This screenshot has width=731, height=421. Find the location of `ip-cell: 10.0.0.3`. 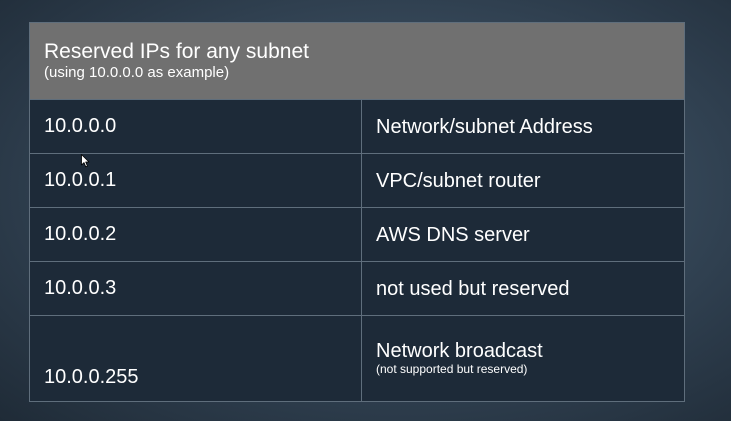

ip-cell: 10.0.0.3 is located at coordinates (195, 288).